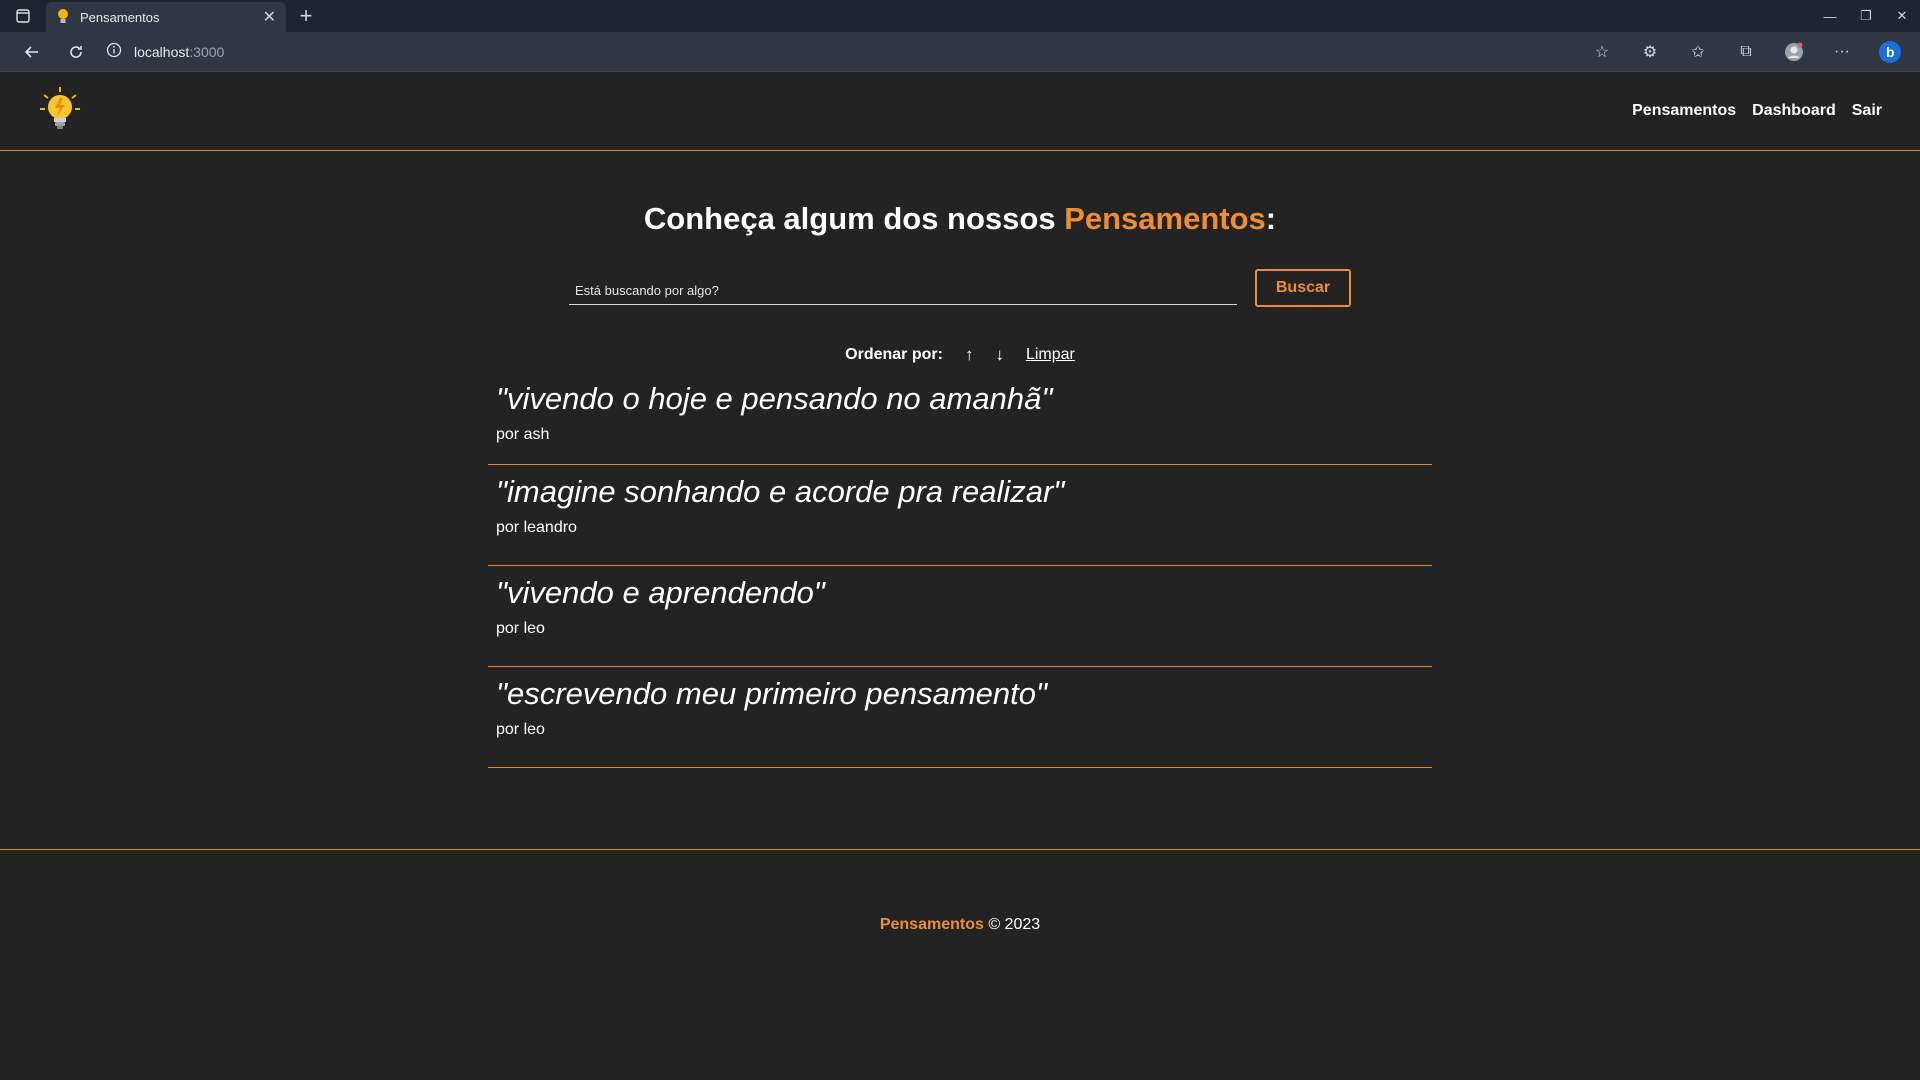 The height and width of the screenshot is (1080, 1920). I want to click on browser-toolbar: ☆ ⚙ ✩ ⧉ ··· b, so click(1746, 52).